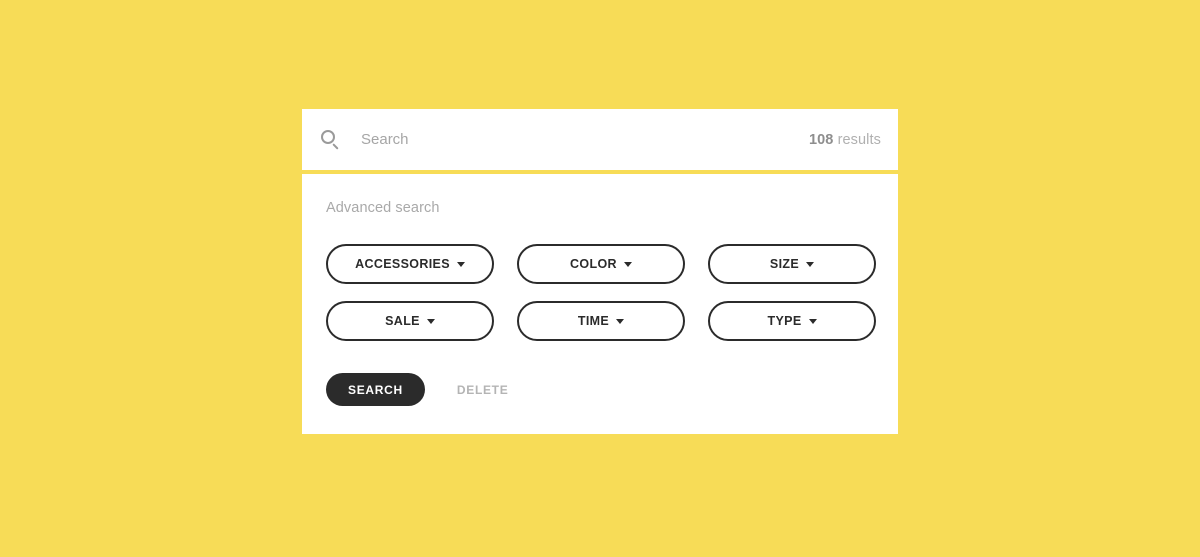  What do you see at coordinates (784, 264) in the screenshot?
I see `filter-label: SIZE` at bounding box center [784, 264].